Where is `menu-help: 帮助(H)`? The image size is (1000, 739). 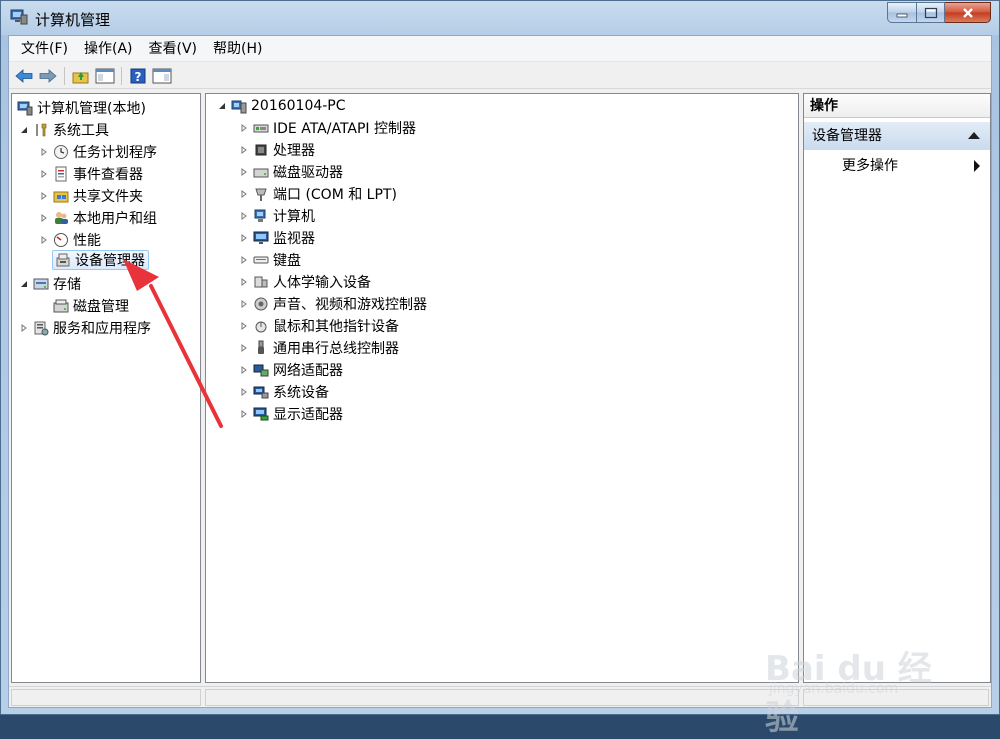 menu-help: 帮助(H) is located at coordinates (237, 49).